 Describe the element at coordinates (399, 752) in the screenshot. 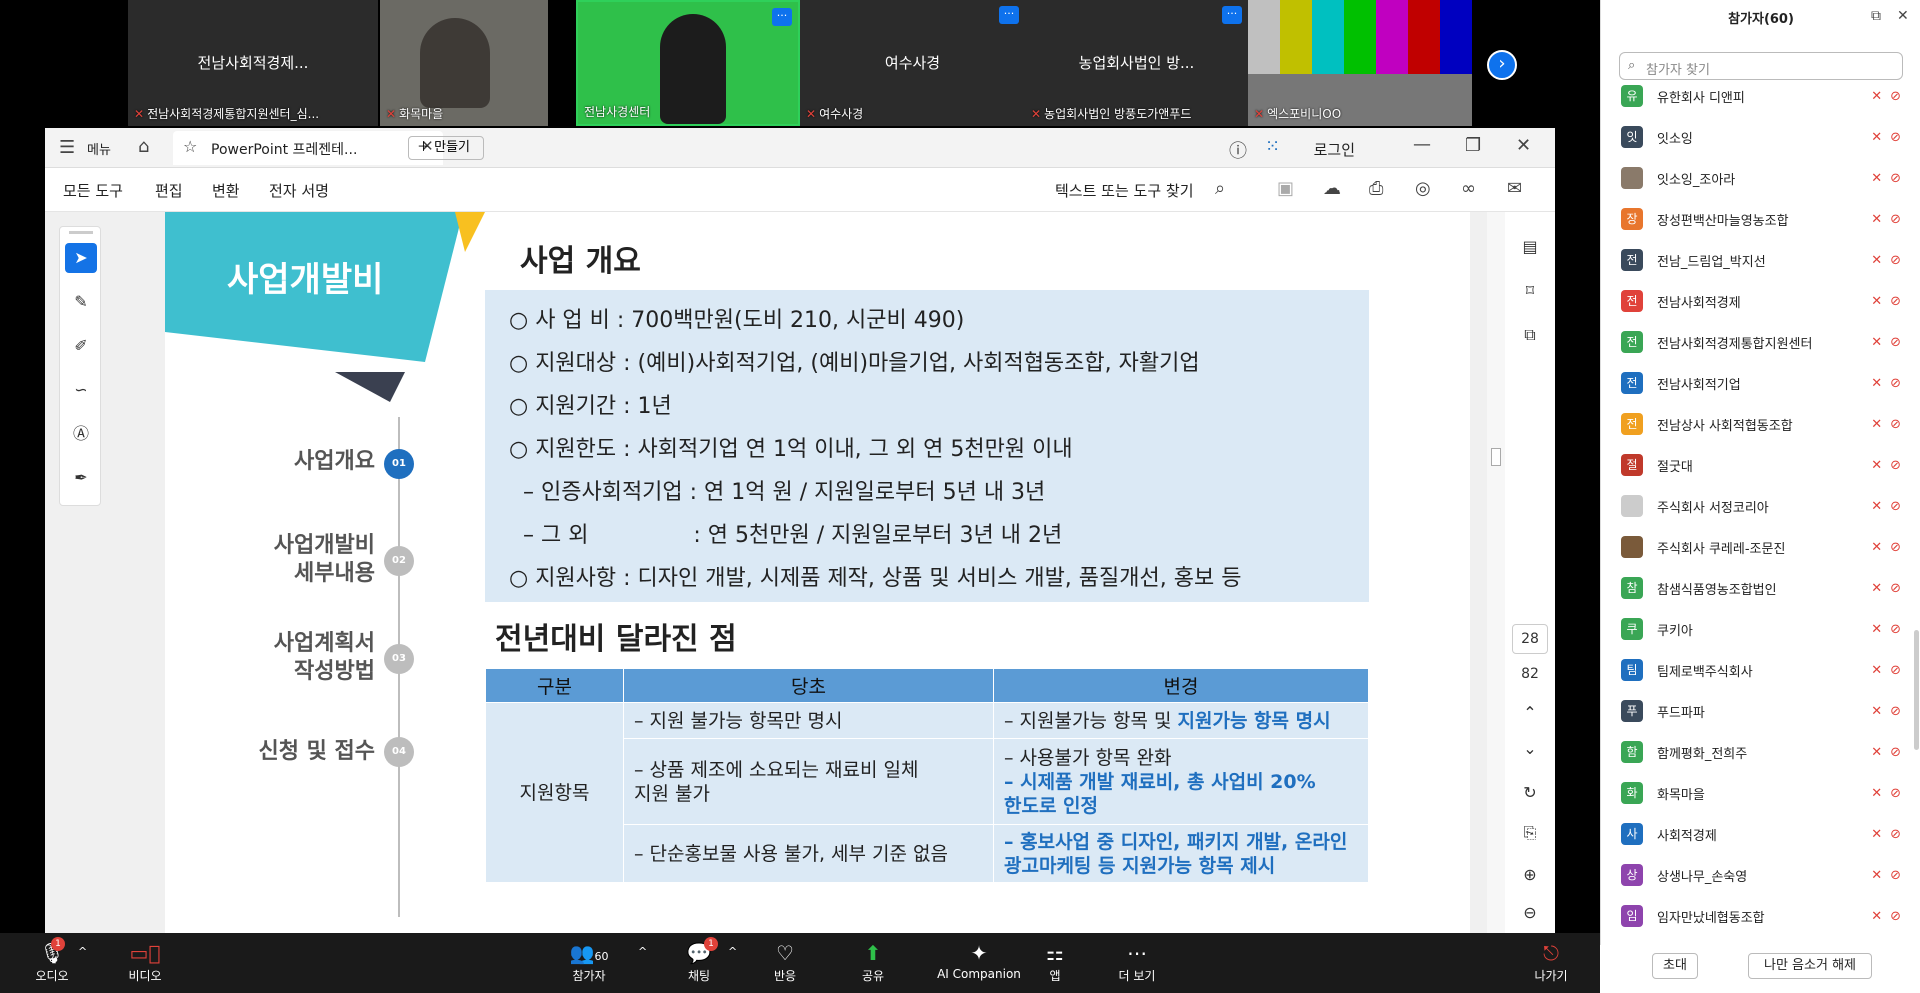

I see `nav-dot-04: 04` at that location.